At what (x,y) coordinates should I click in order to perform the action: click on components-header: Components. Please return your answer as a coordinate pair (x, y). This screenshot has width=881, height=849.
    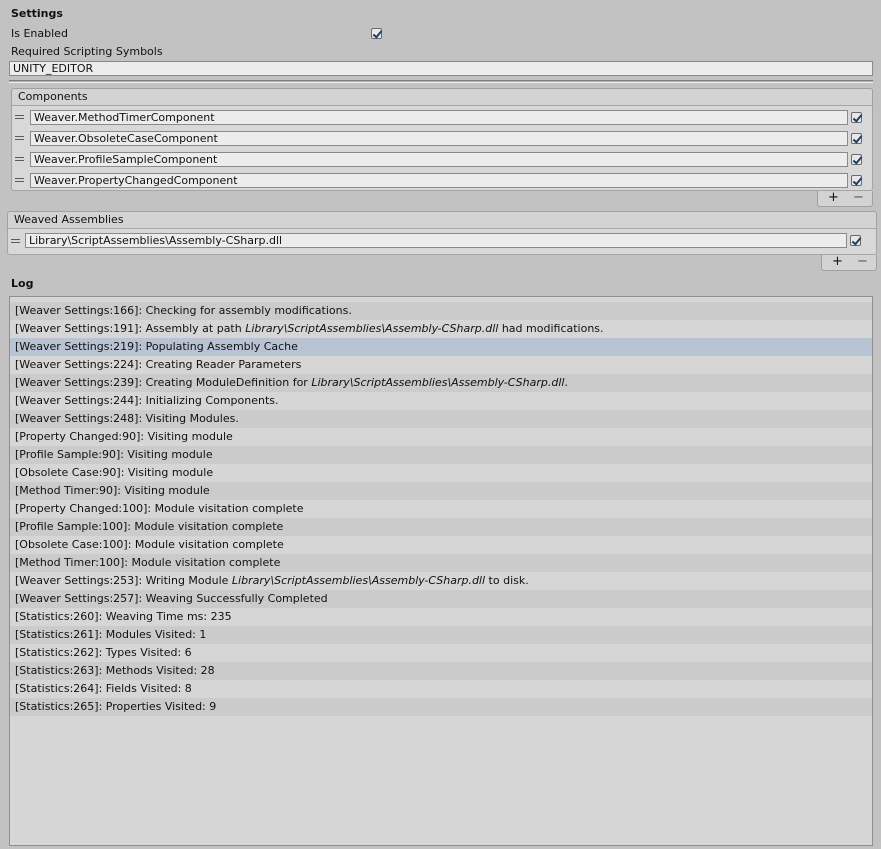
    Looking at the image, I should click on (442, 97).